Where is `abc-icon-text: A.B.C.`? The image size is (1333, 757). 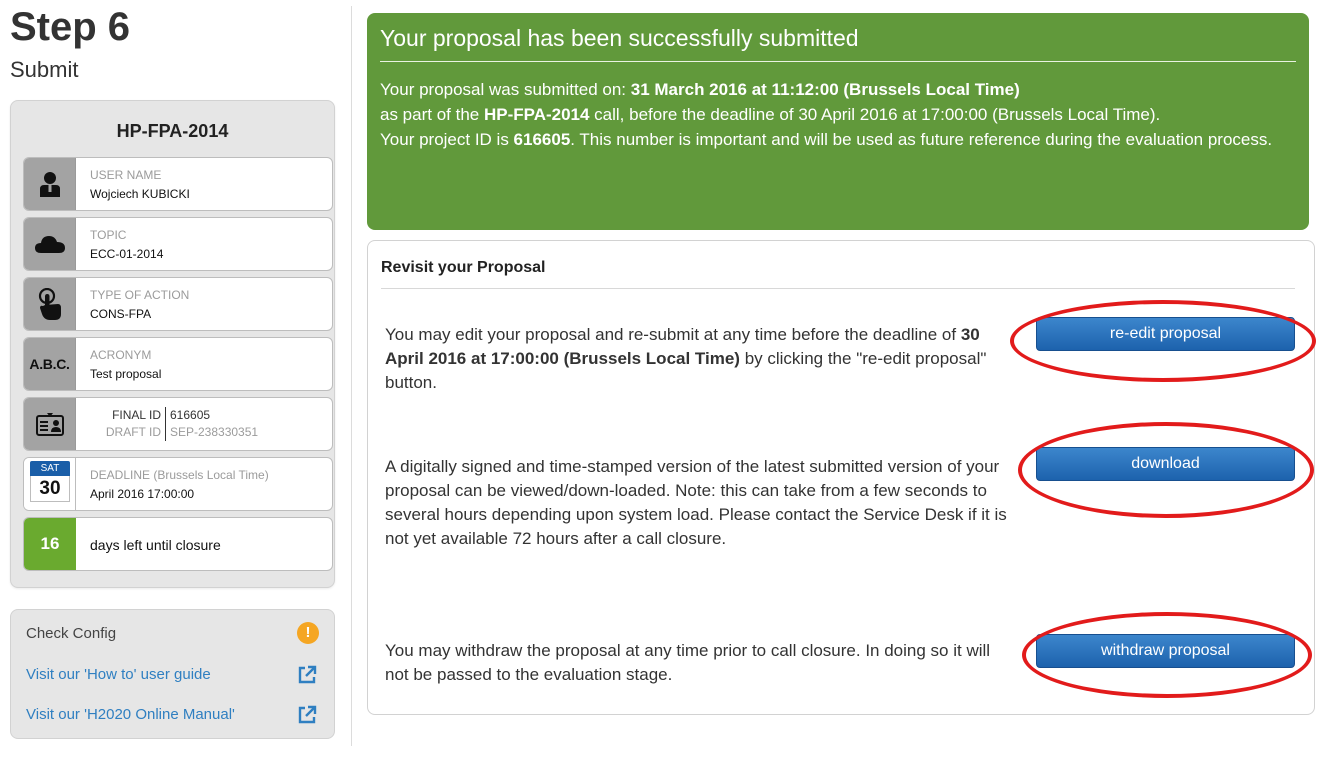
abc-icon-text: A.B.C. is located at coordinates (49, 364).